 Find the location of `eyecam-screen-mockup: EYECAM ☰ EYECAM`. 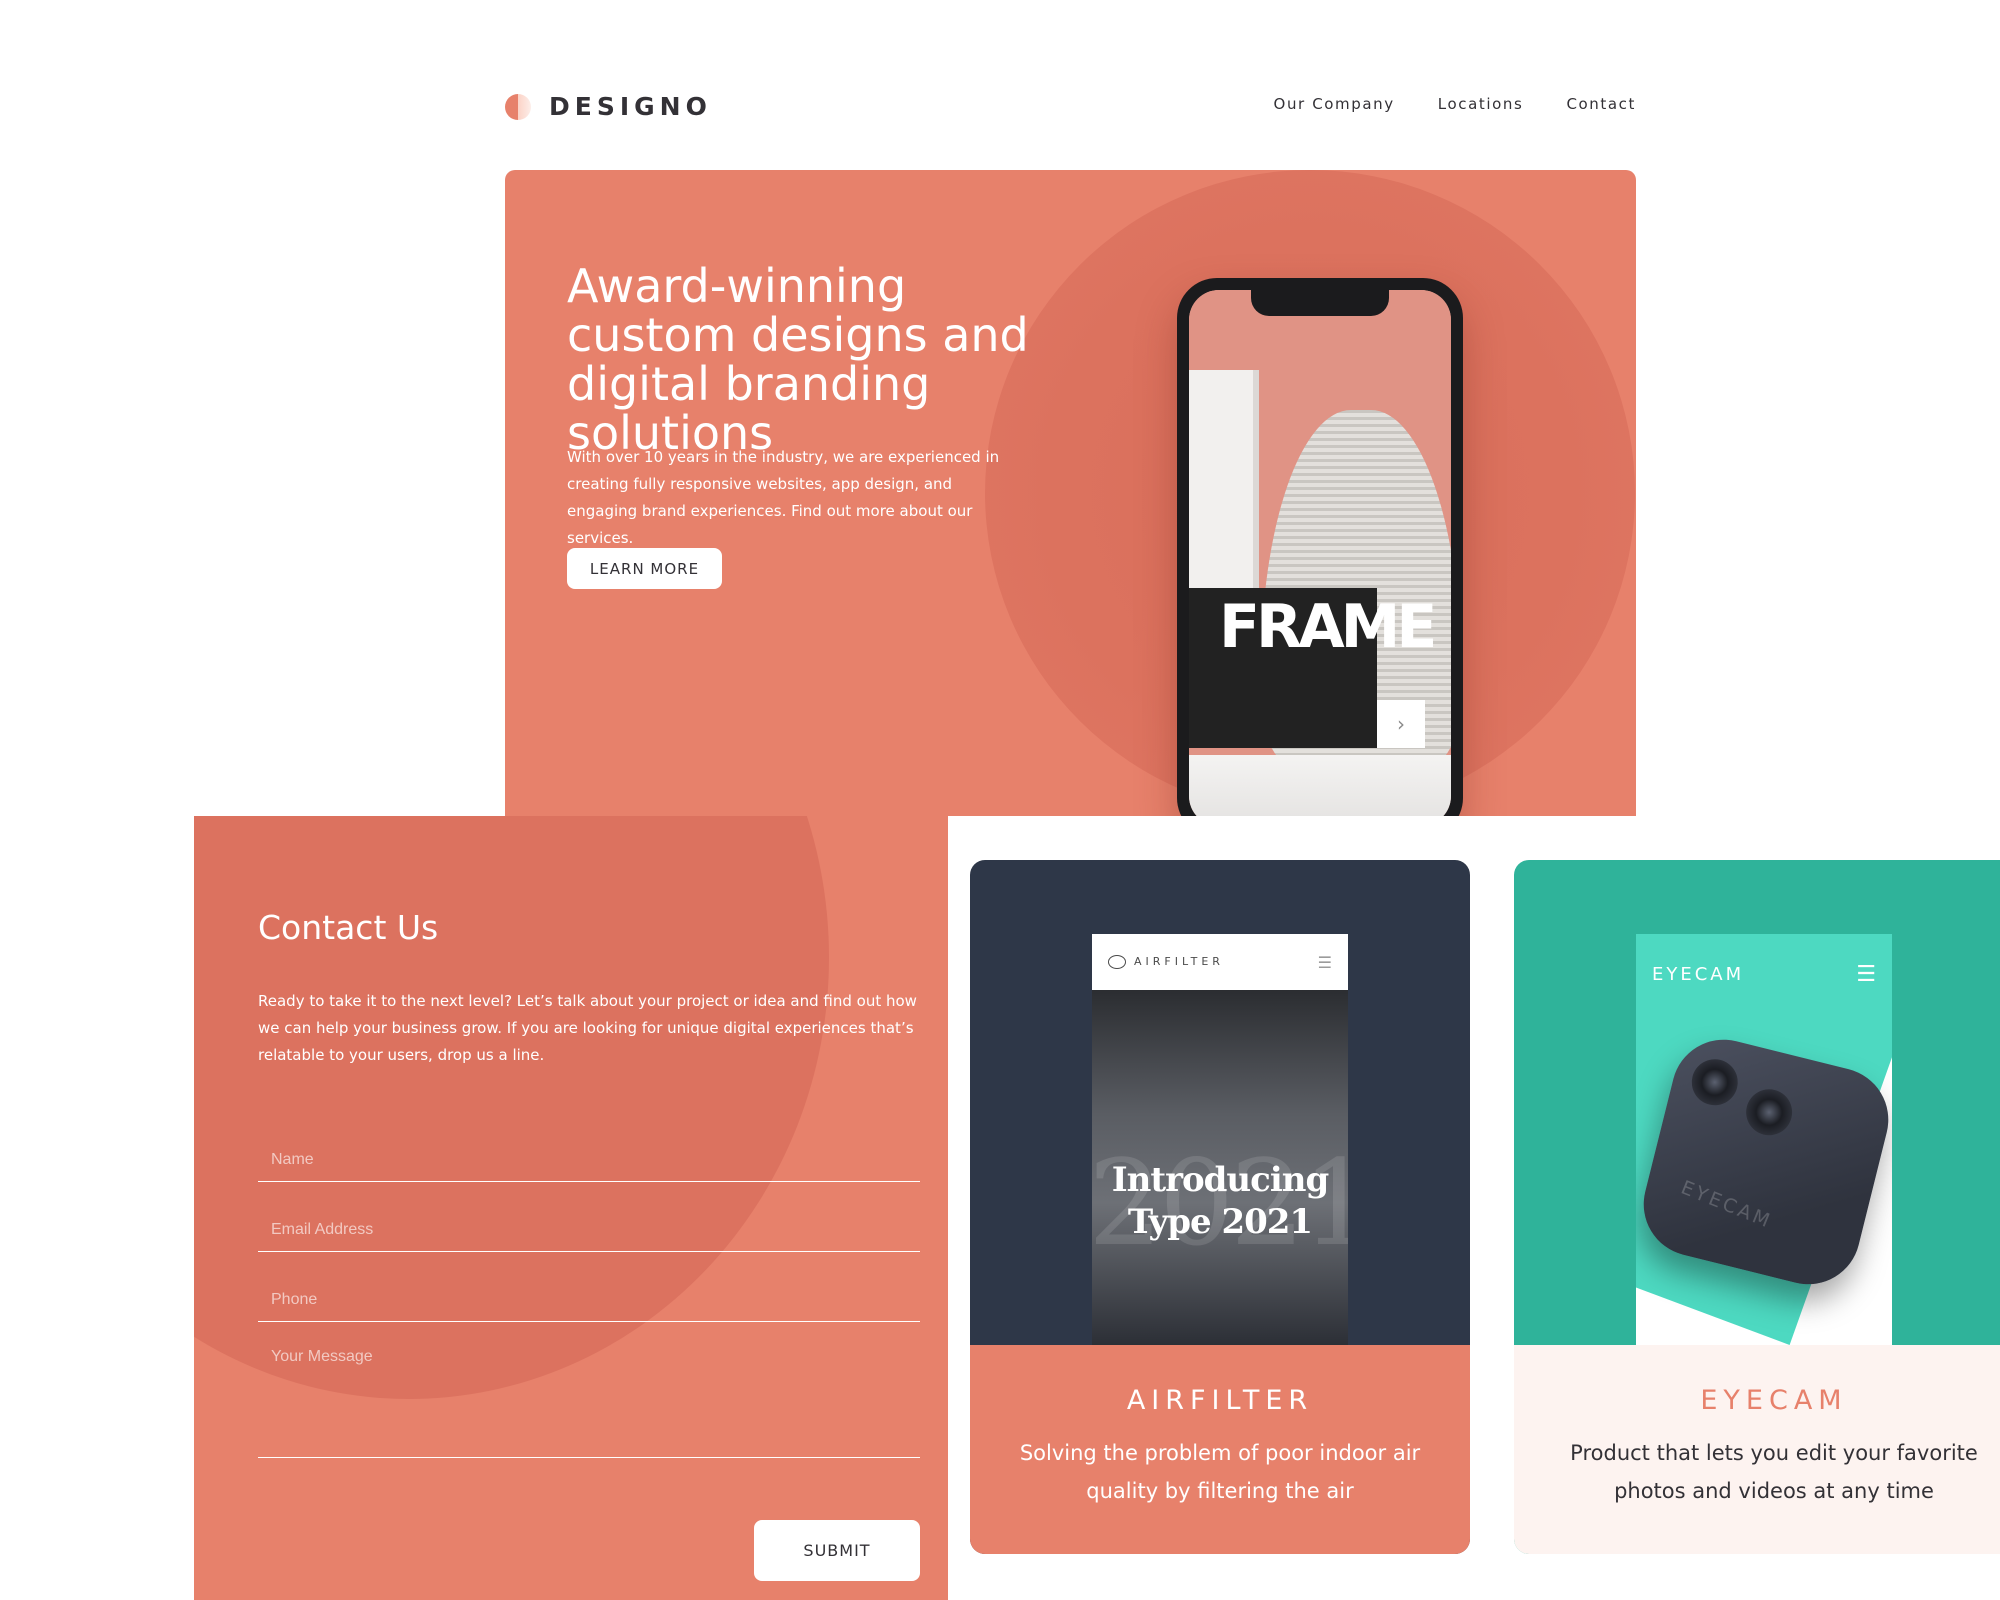

eyecam-screen-mockup: EYECAM ☰ EYECAM is located at coordinates (1764, 1139).